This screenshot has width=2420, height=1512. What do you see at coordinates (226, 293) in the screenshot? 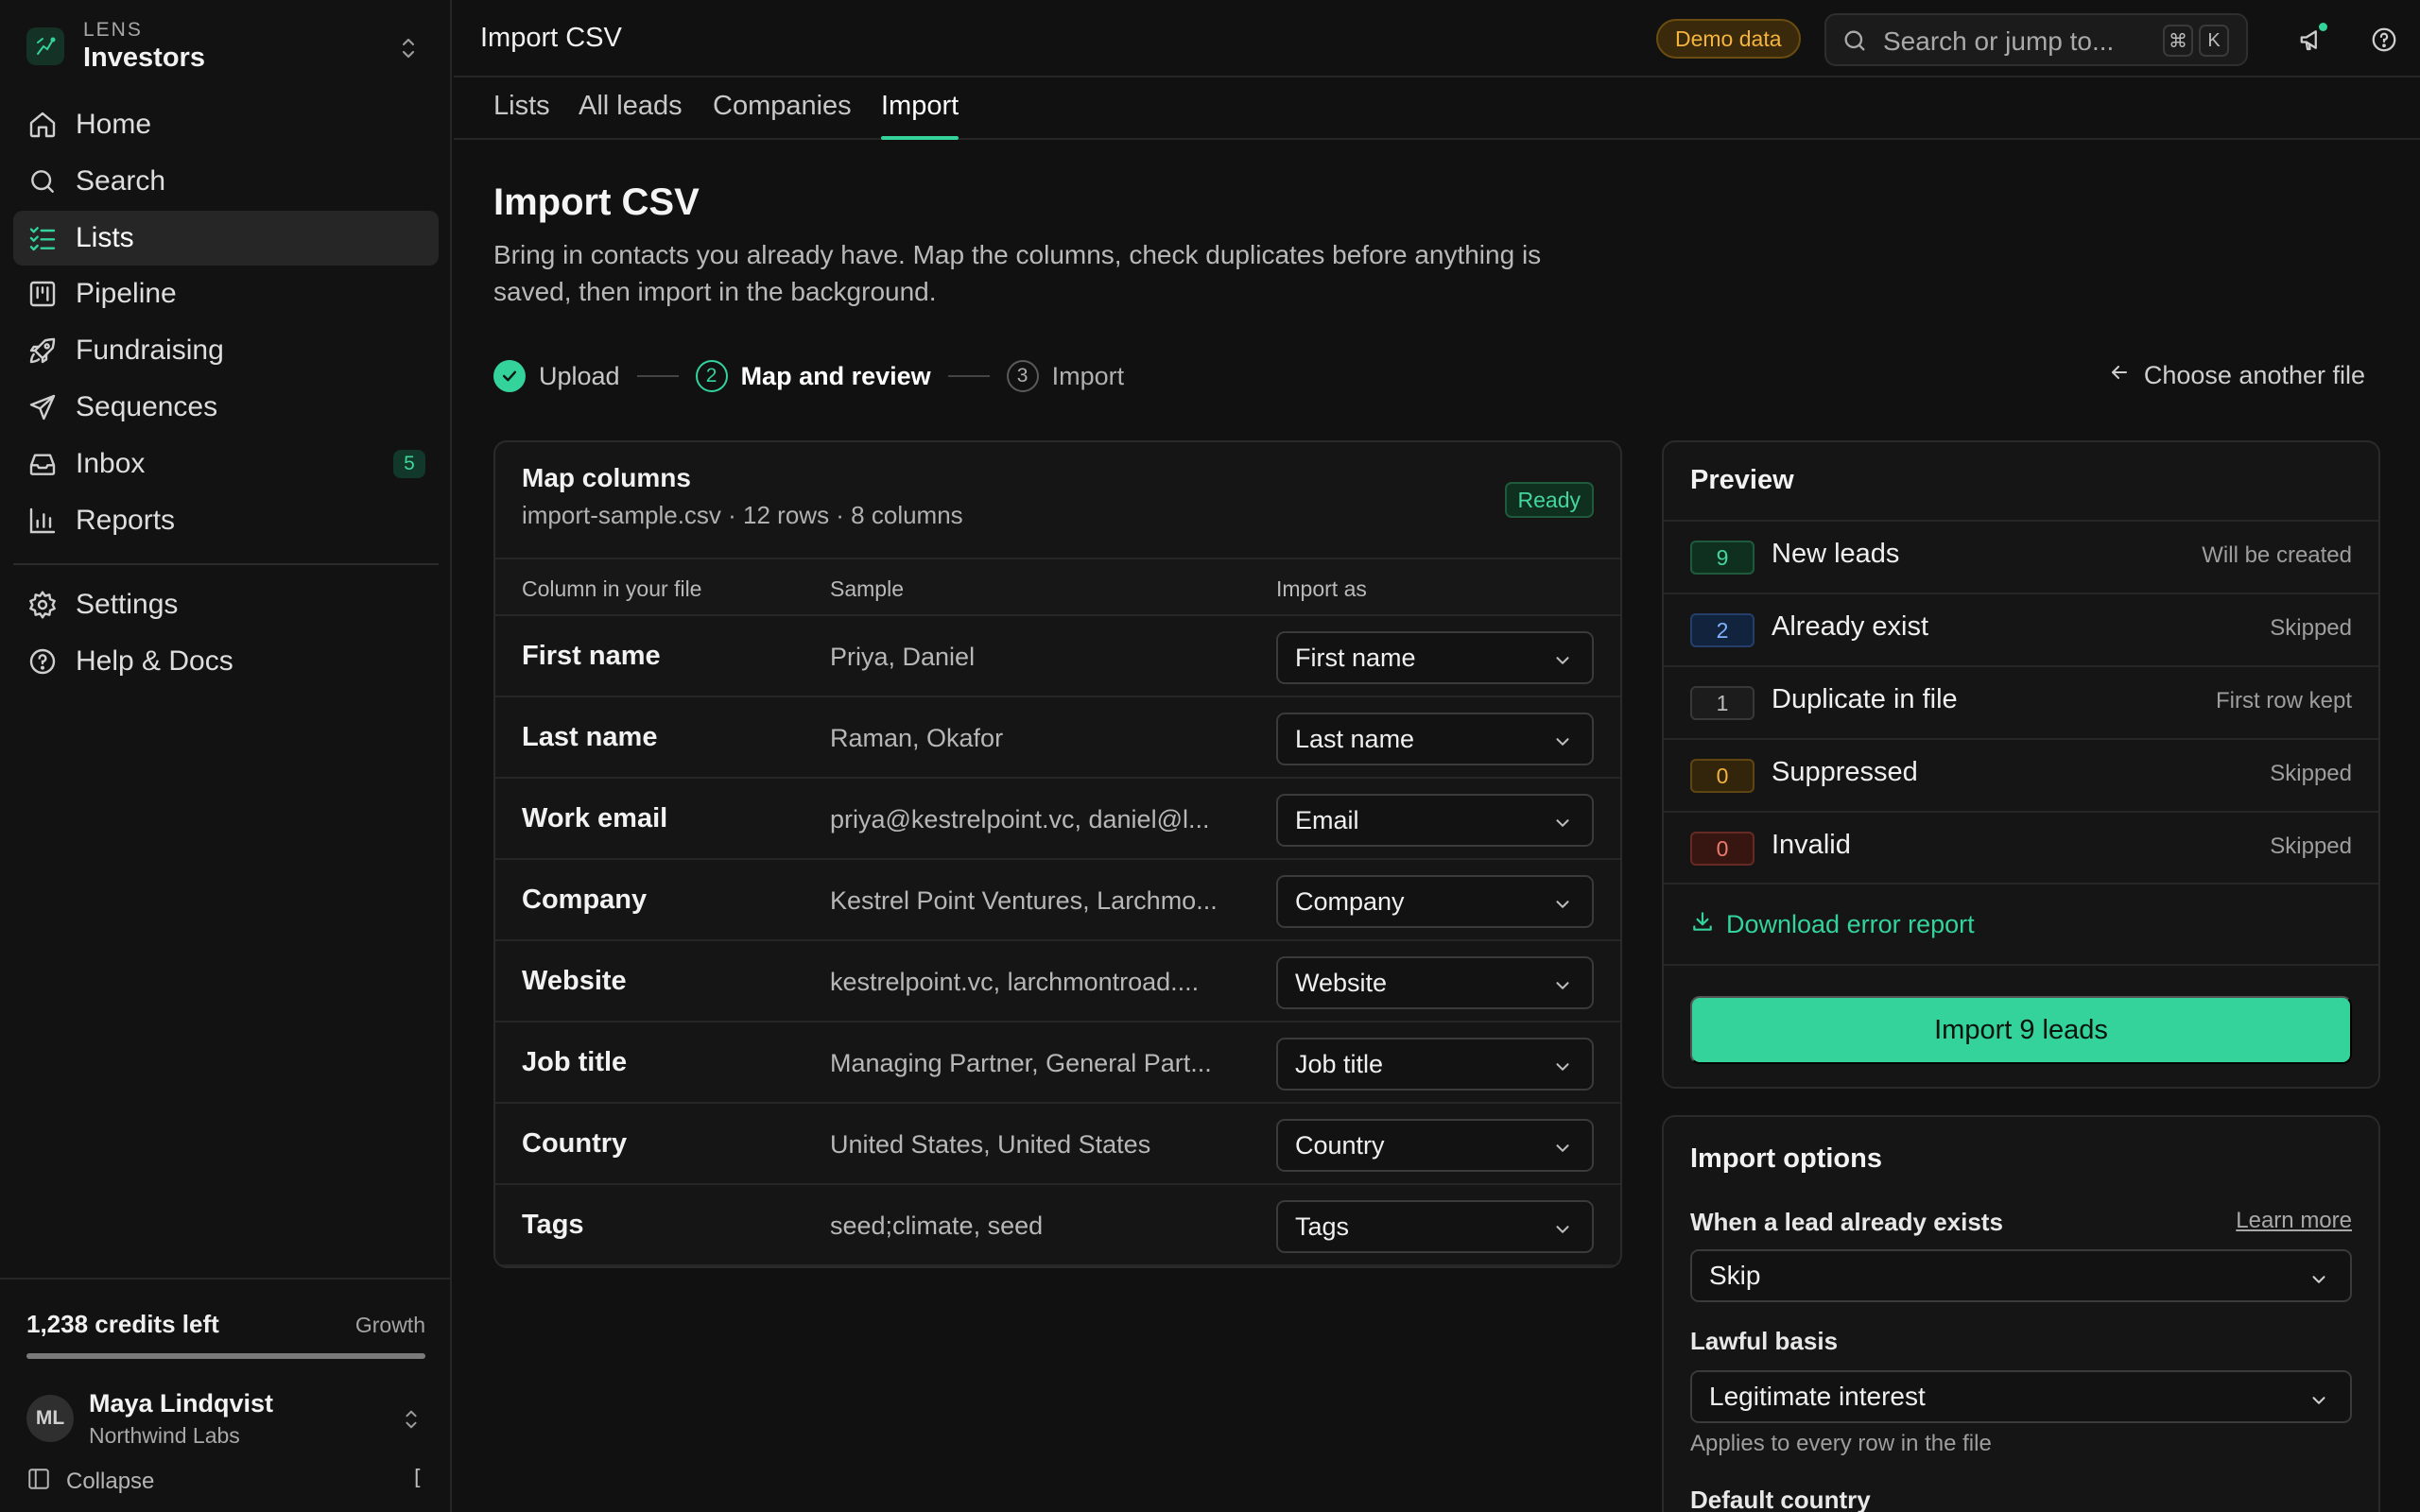
I see `nav-item-pipeline: Pipeline` at bounding box center [226, 293].